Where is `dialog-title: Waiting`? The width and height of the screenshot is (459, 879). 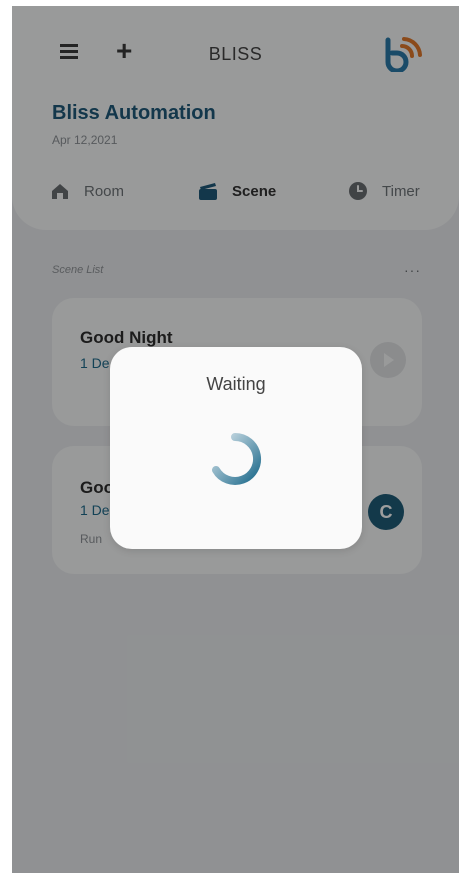
dialog-title: Waiting is located at coordinates (236, 384).